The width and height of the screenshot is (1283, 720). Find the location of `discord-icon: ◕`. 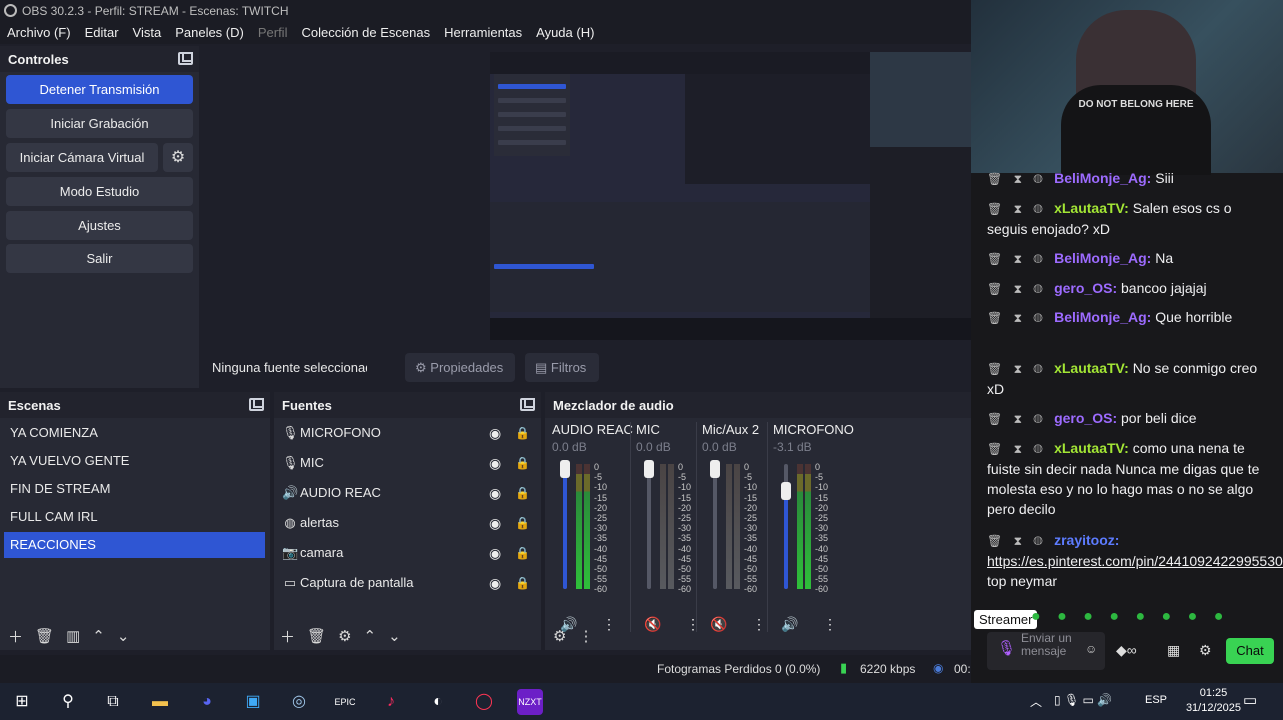

discord-icon: ◕ is located at coordinates (207, 702).